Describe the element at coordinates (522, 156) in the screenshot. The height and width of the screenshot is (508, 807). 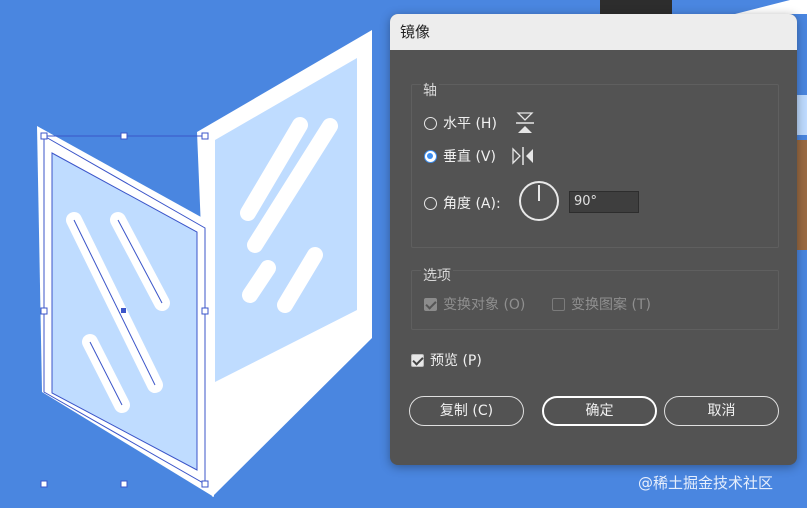
I see `mirror-vertical-icon` at that location.